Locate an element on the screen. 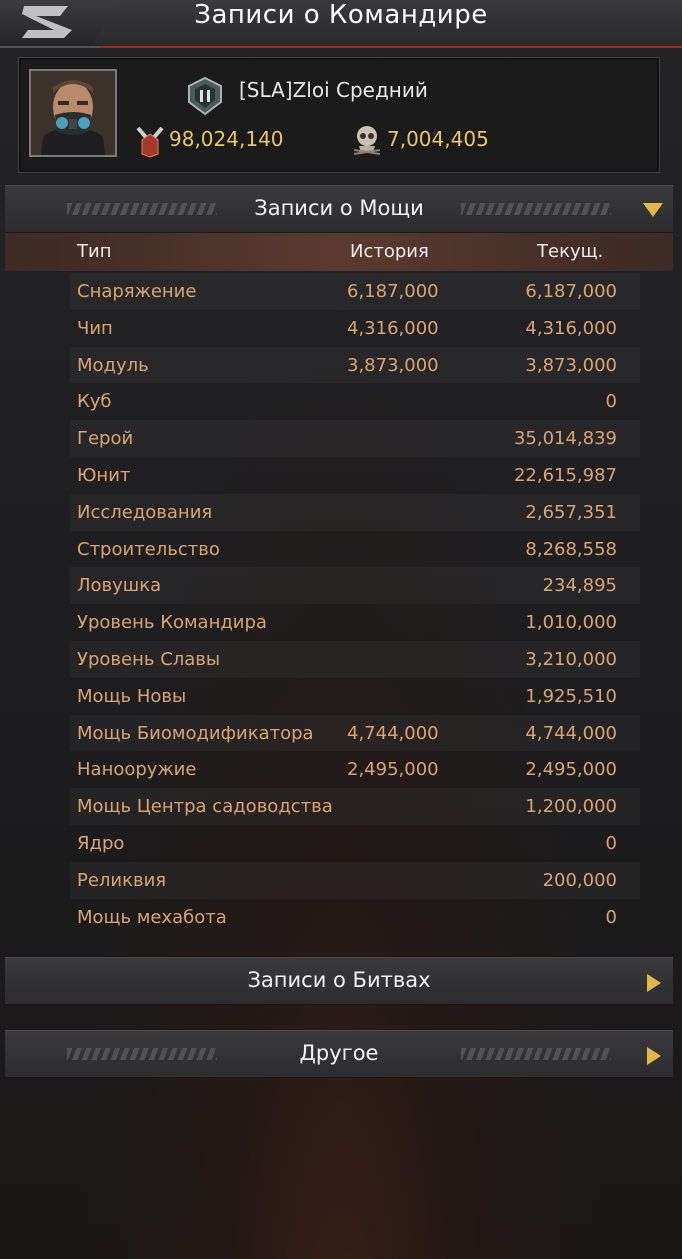 The height and width of the screenshot is (1259, 682). table-row: Мощь Новы 1,925,510 is located at coordinates (355, 696).